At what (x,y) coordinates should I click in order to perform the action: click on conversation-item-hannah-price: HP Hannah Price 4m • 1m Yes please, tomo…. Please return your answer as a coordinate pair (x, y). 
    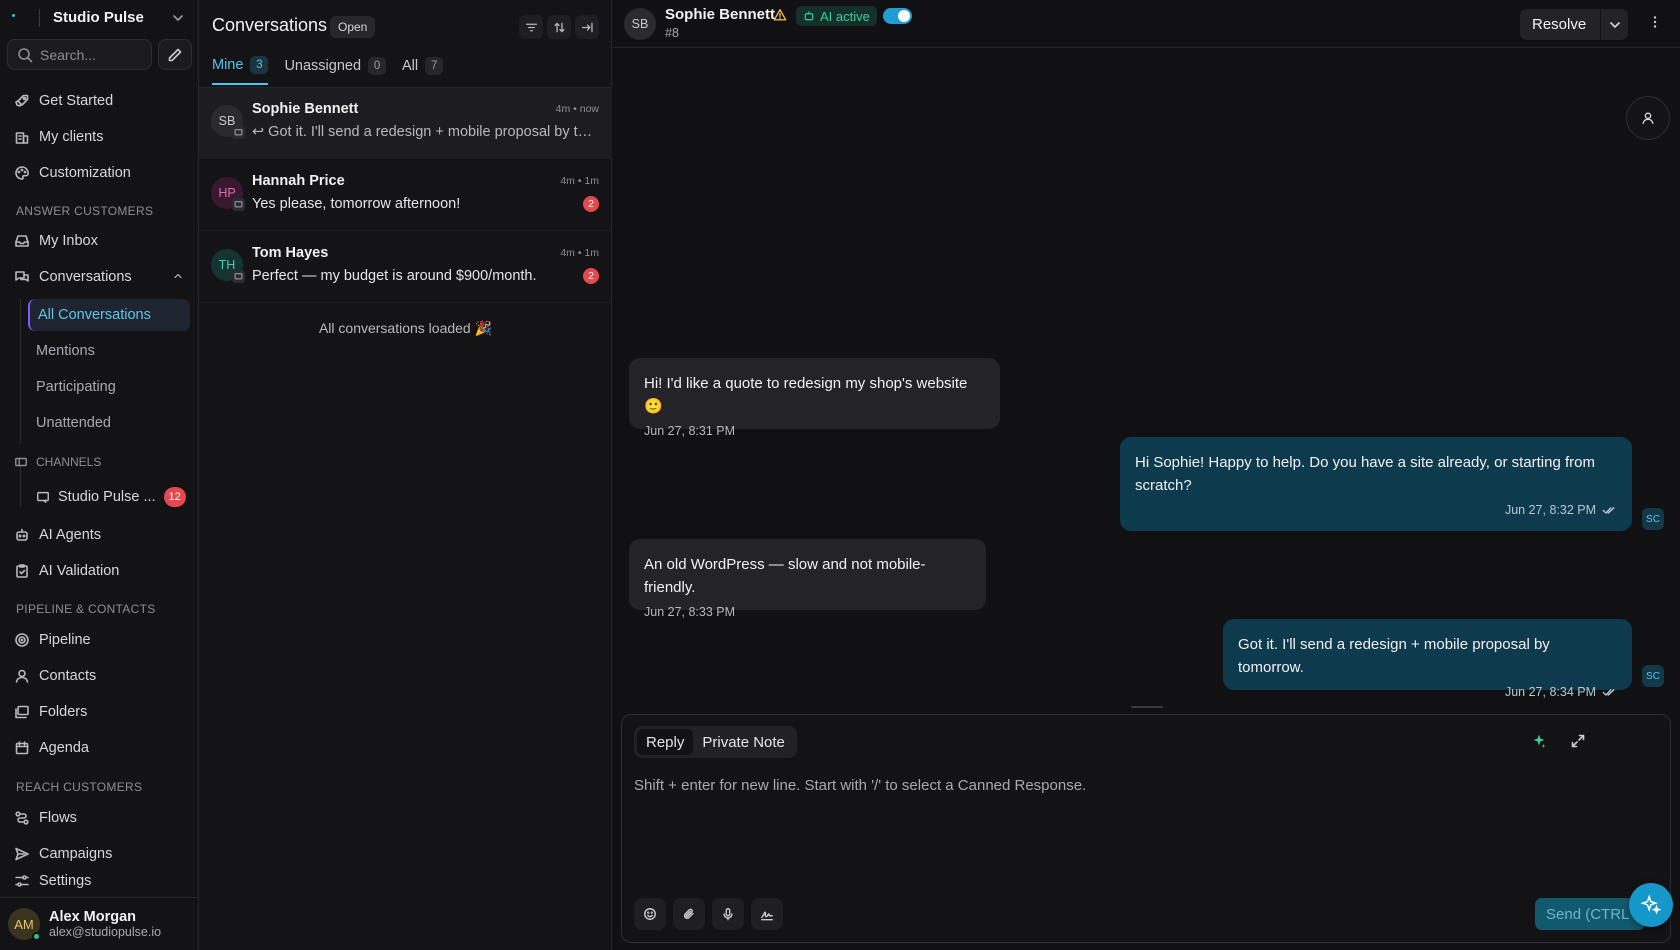
    Looking at the image, I should click on (405, 195).